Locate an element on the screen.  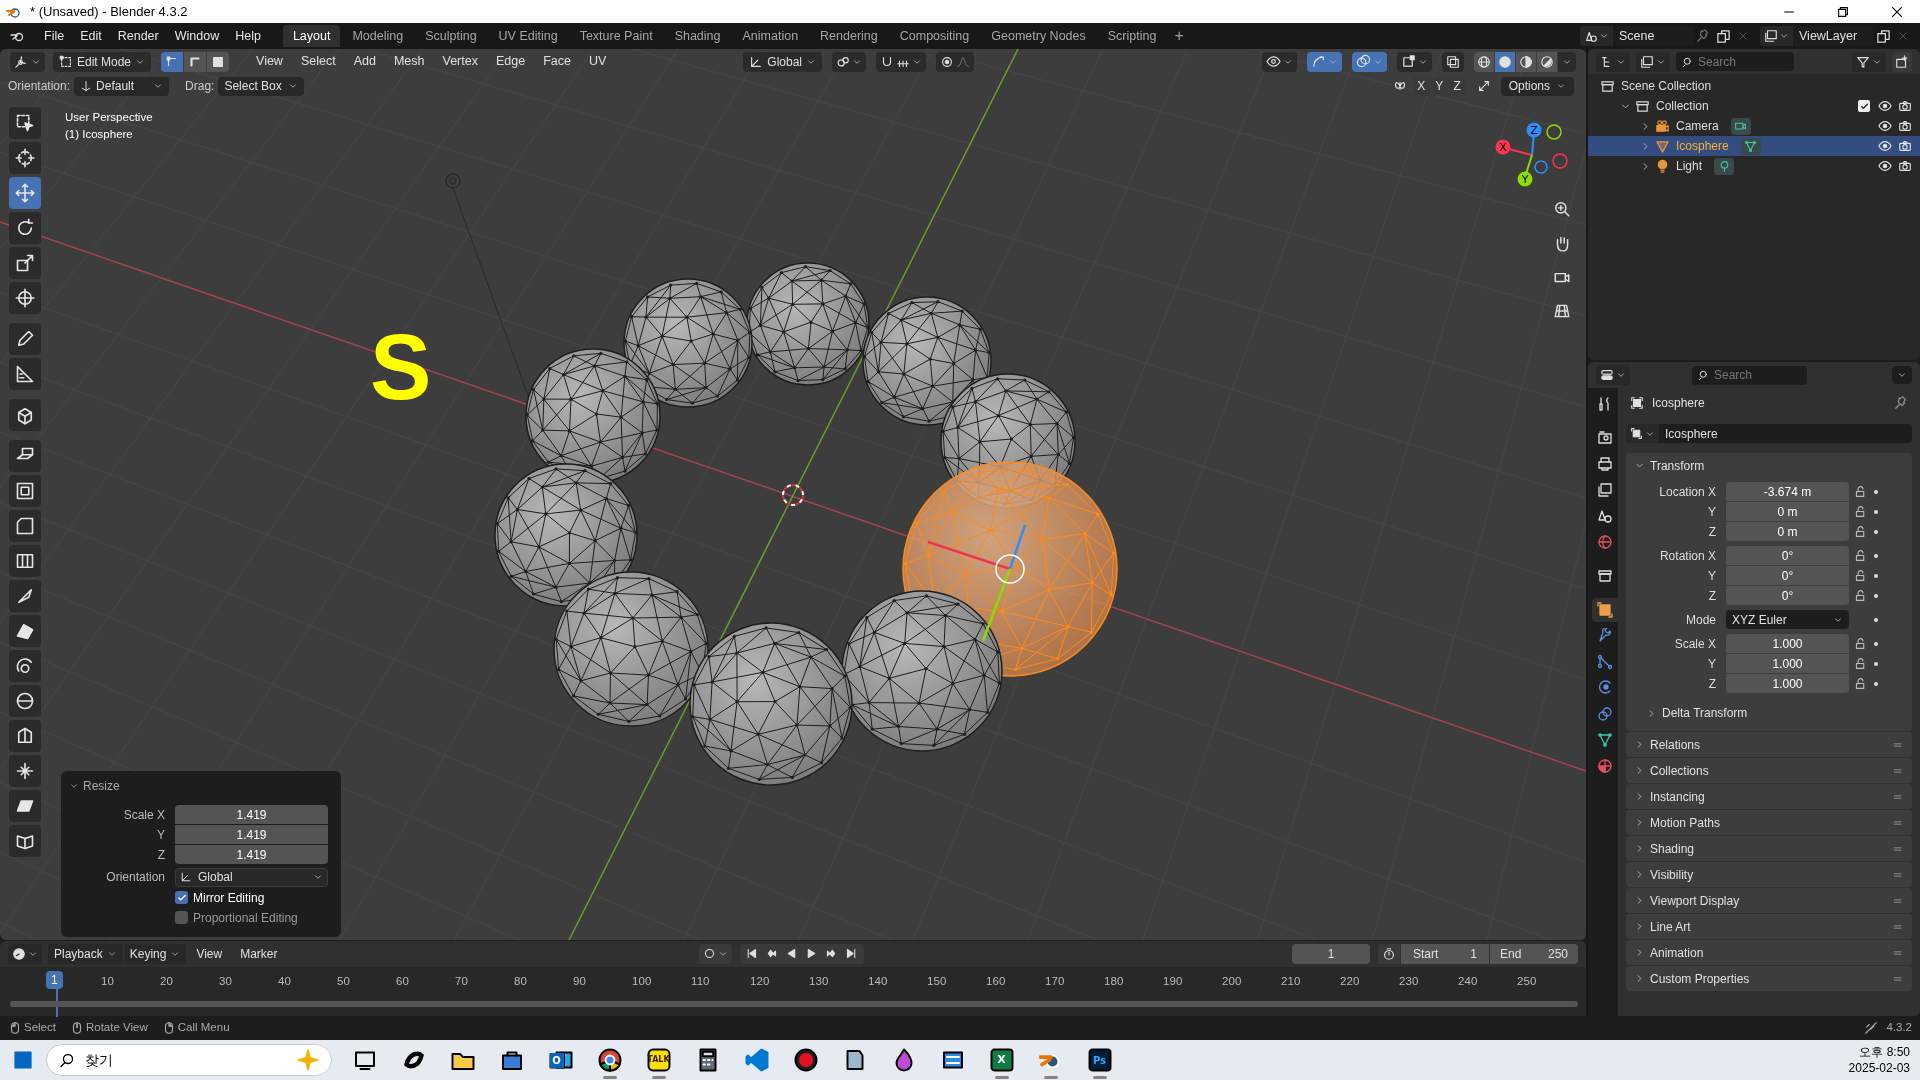
frame-number: 120 is located at coordinates (760, 981).